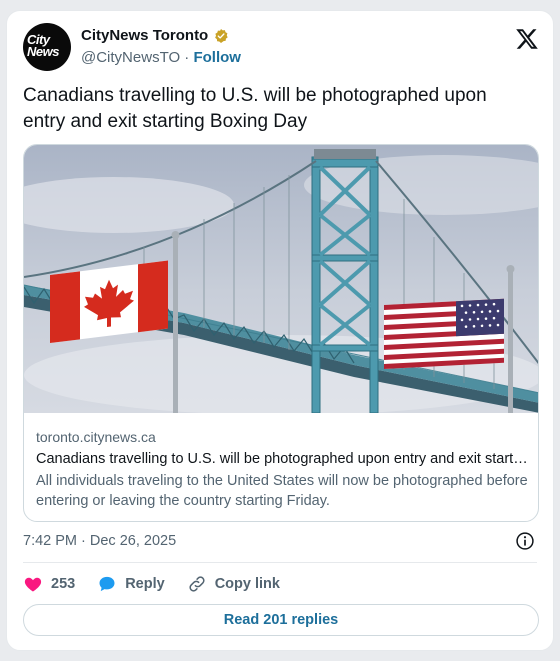 The height and width of the screenshot is (661, 560). I want to click on avatar-logo: City News, so click(43, 45).